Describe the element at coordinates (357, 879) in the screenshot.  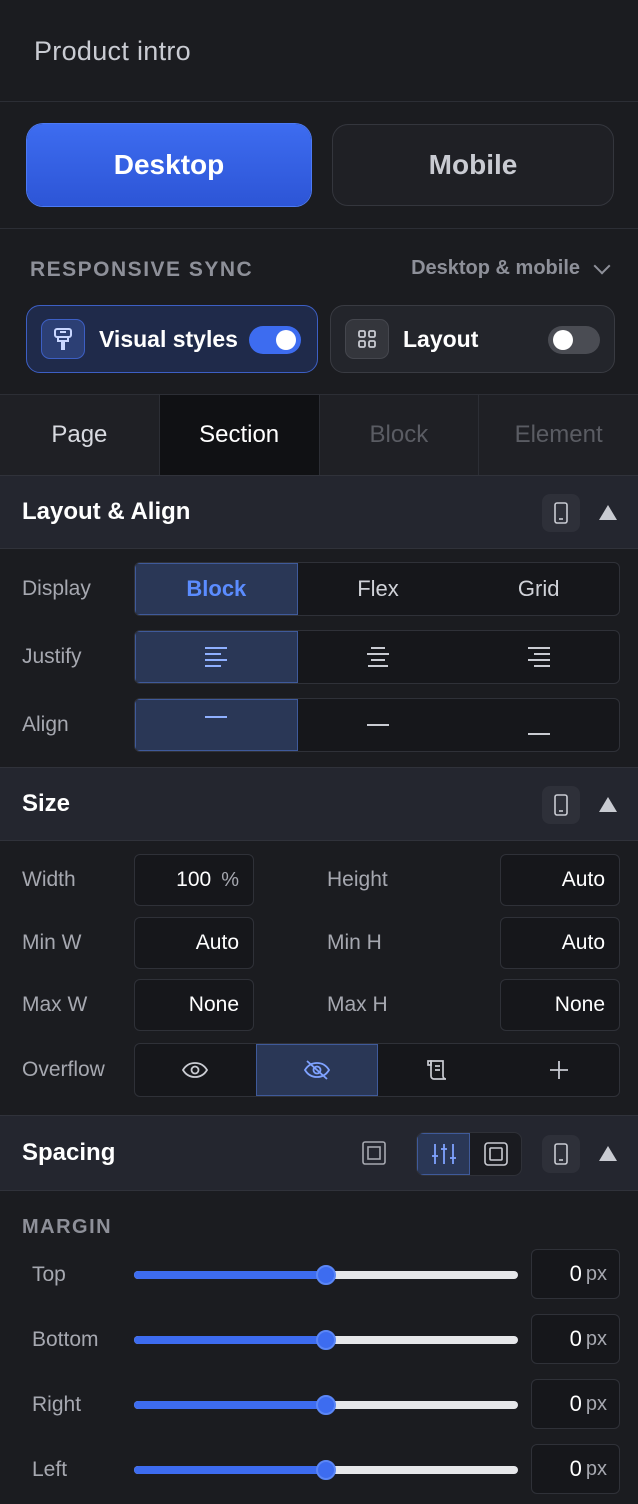
I see `height-label: Height` at that location.